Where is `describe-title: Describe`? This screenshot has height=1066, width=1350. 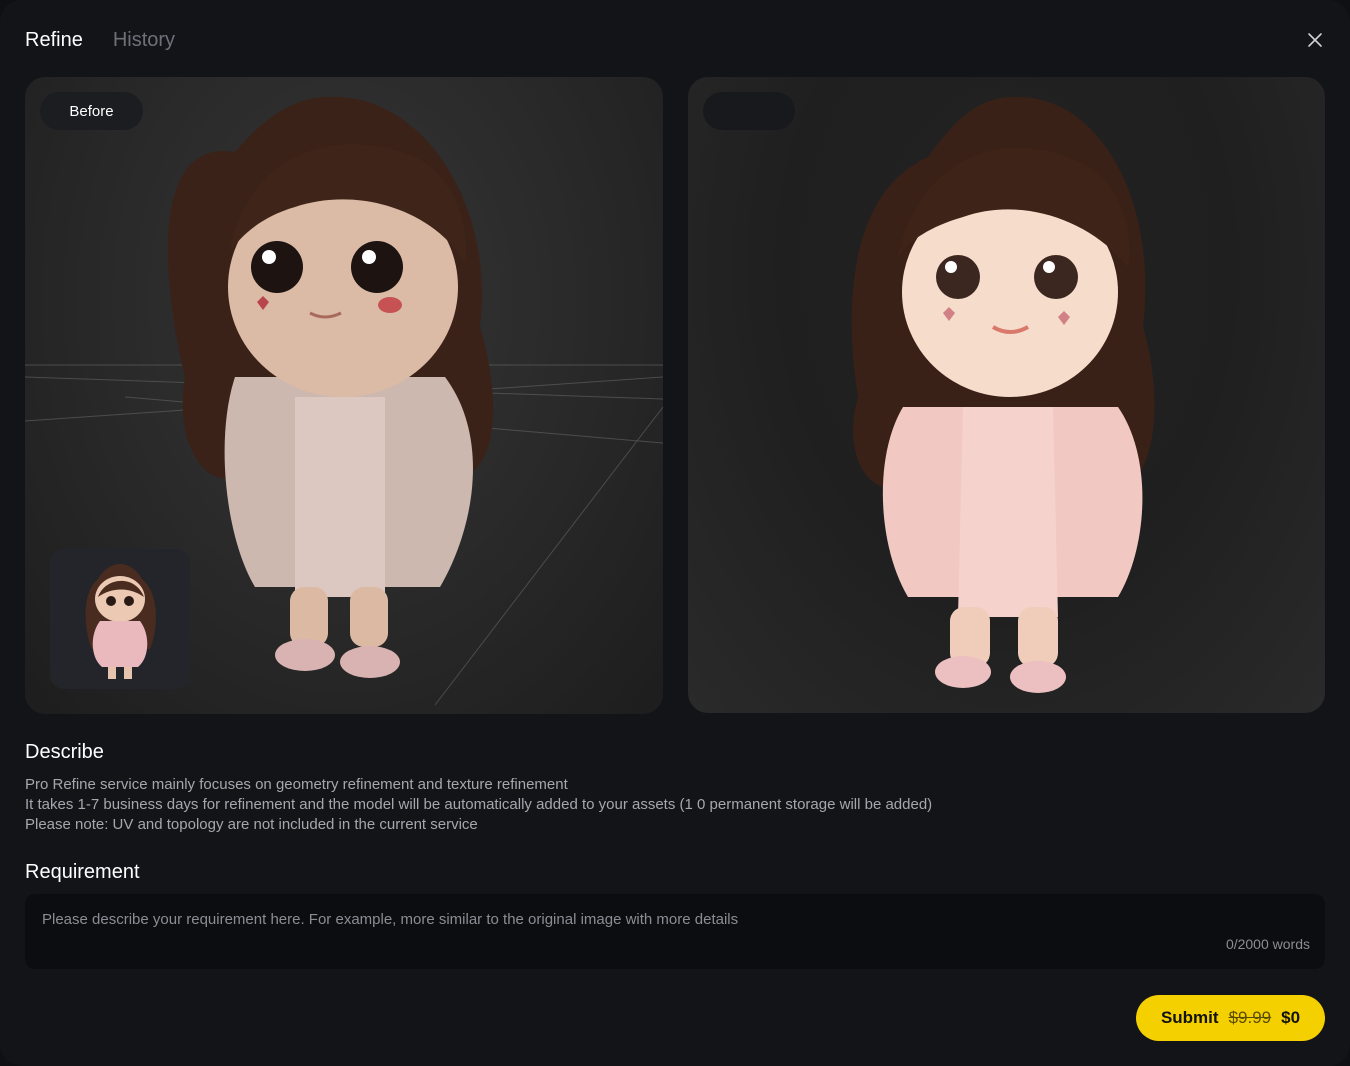 describe-title: Describe is located at coordinates (64, 752).